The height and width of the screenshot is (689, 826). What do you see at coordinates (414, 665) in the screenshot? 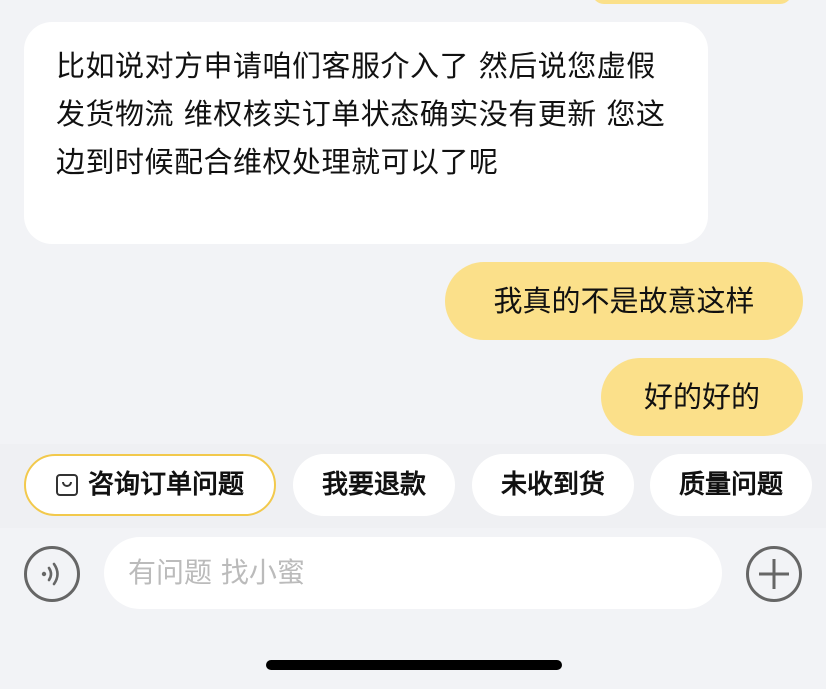
I see `home-indicator` at bounding box center [414, 665].